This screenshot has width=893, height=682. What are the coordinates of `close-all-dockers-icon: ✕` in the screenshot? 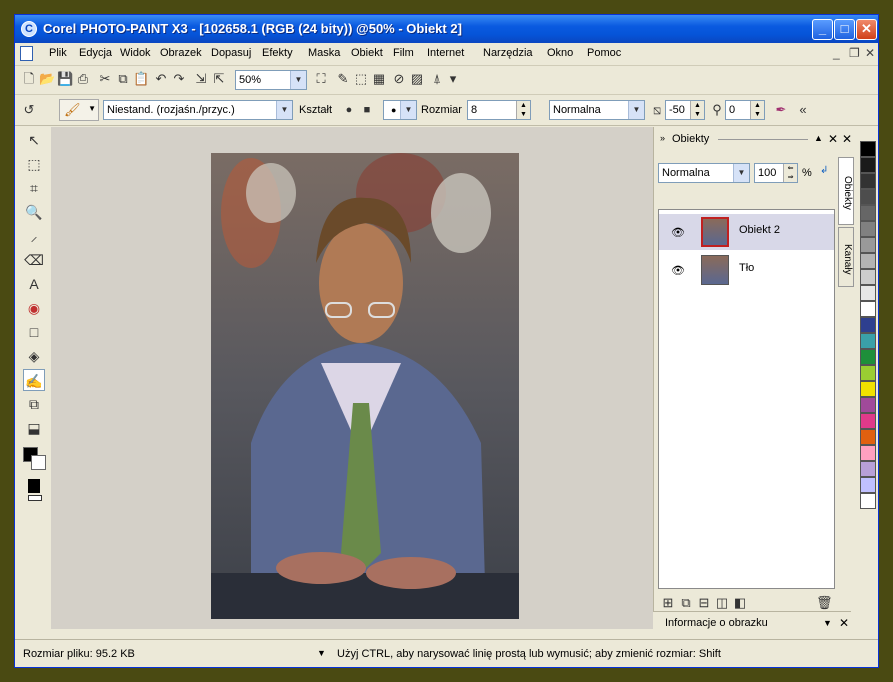 It's located at (847, 139).